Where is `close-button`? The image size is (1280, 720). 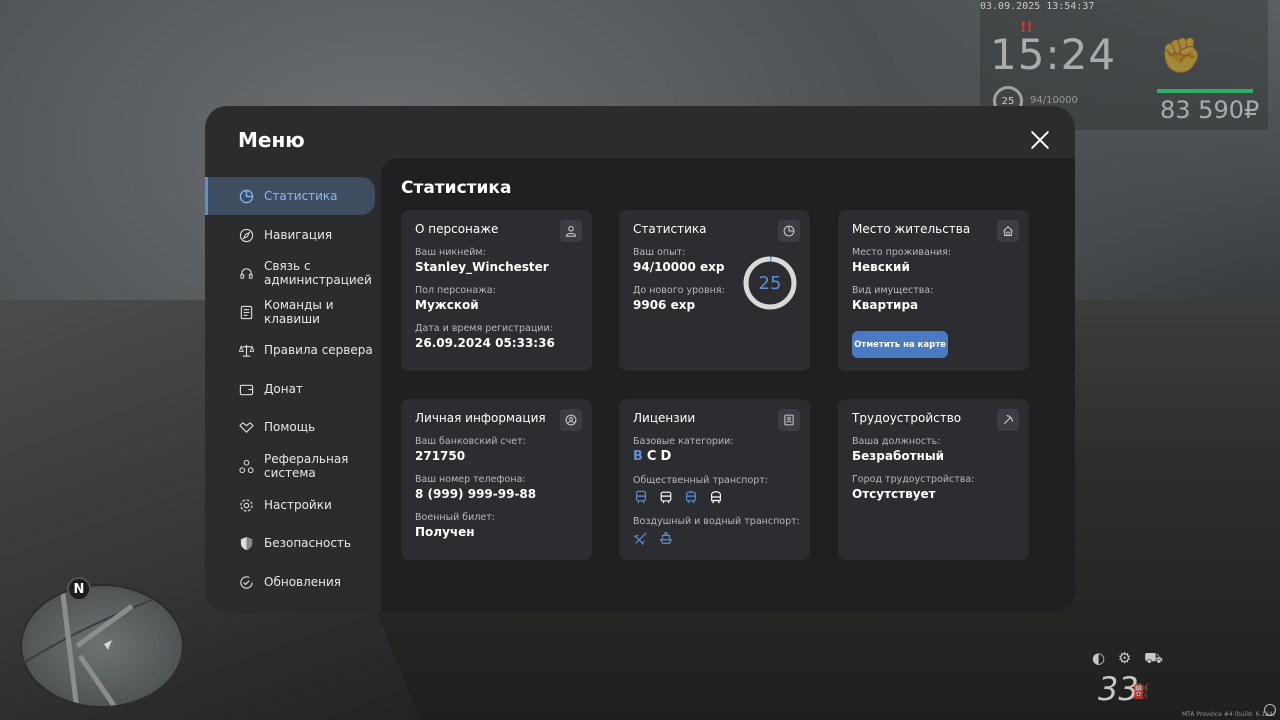
close-button is located at coordinates (1040, 140).